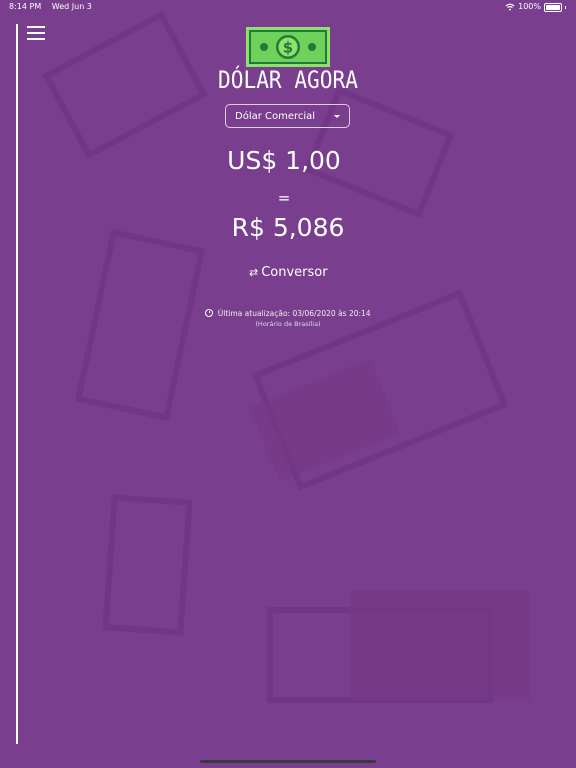  I want to click on hamburger-icon, so click(37, 34).